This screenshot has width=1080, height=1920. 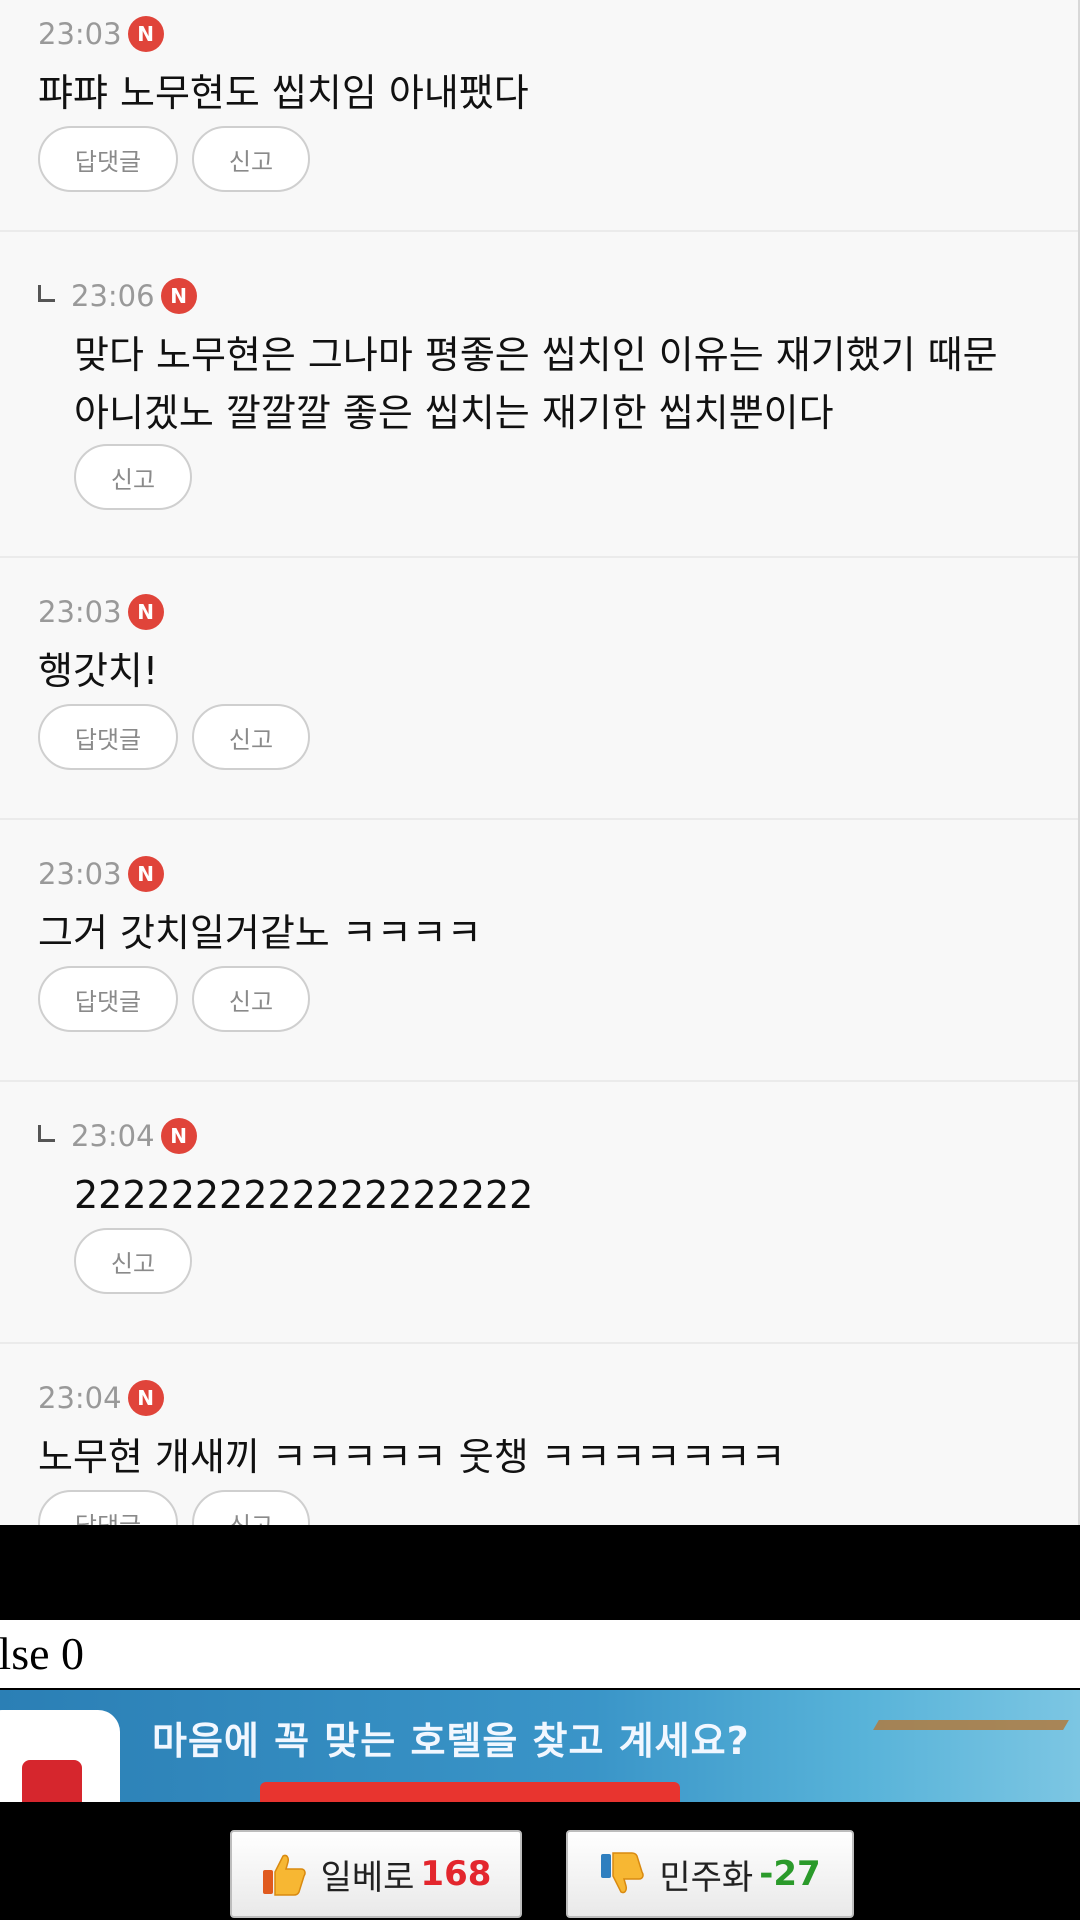 What do you see at coordinates (945, 1761) in the screenshot?
I see `beach-chair-icon` at bounding box center [945, 1761].